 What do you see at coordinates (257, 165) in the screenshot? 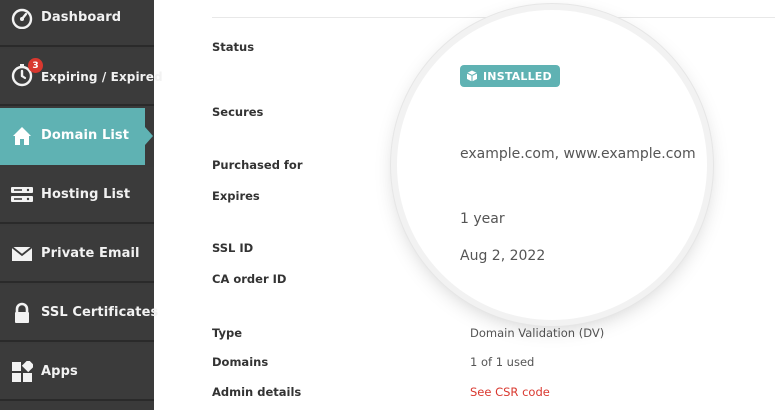
I see `label-purchased-for: Purchased for` at bounding box center [257, 165].